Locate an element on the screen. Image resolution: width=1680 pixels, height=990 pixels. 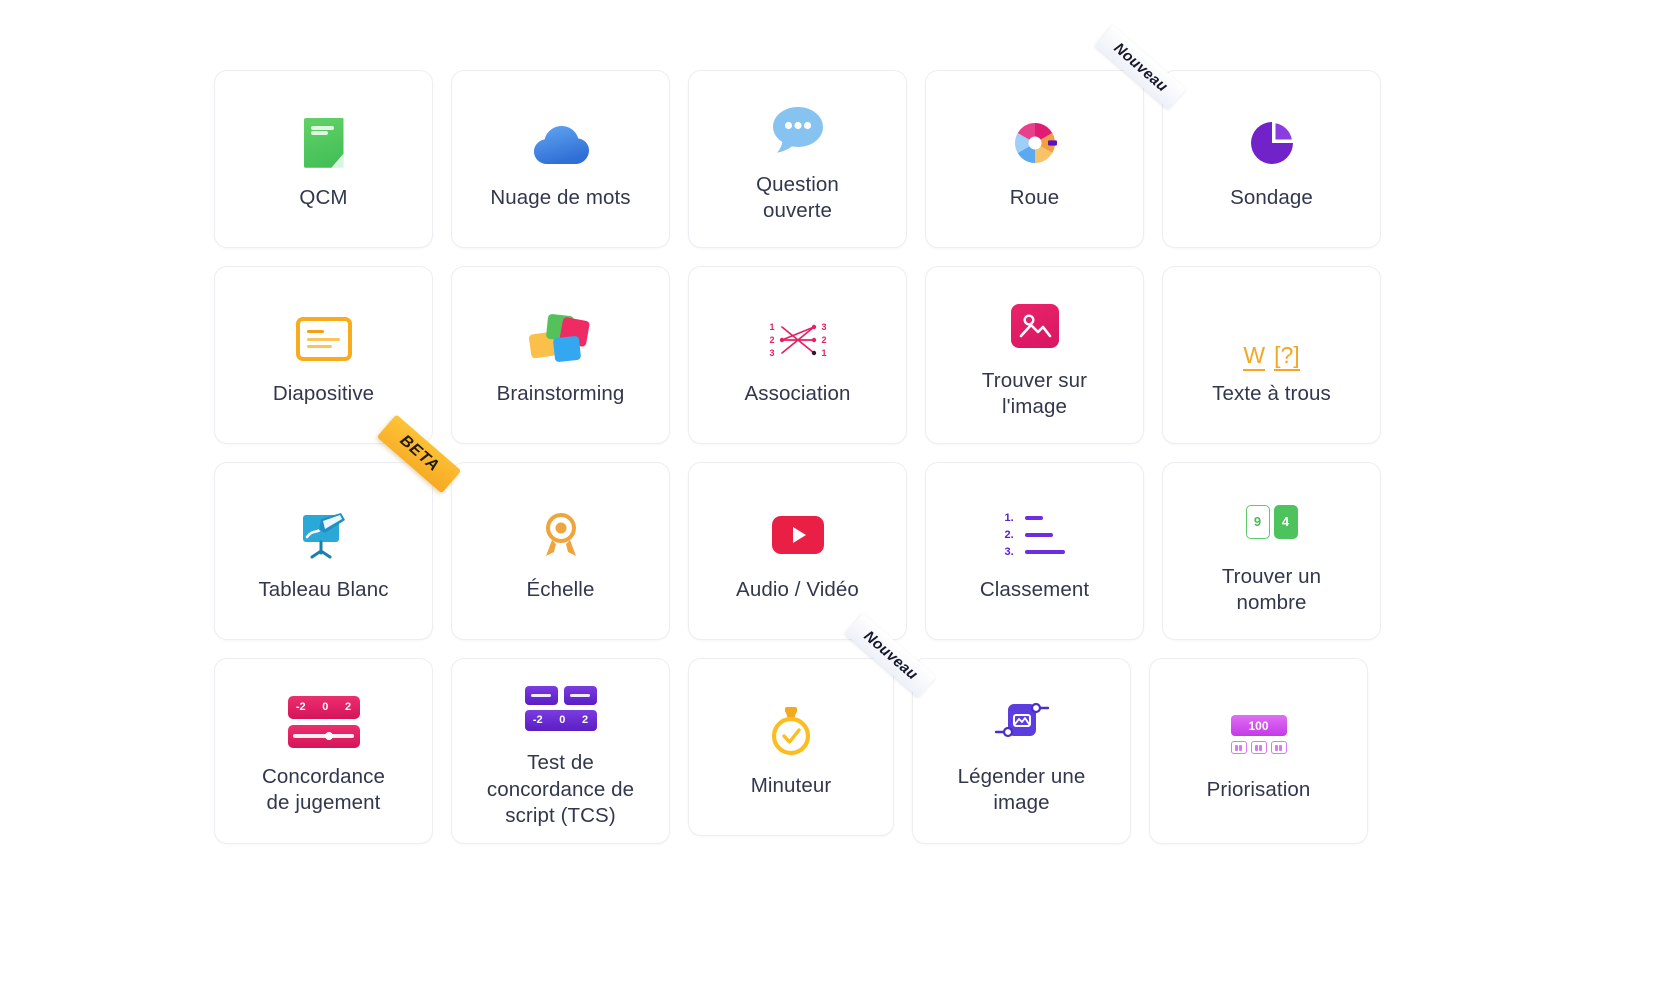
card-label: Question ouverte is located at coordinates (797, 197).